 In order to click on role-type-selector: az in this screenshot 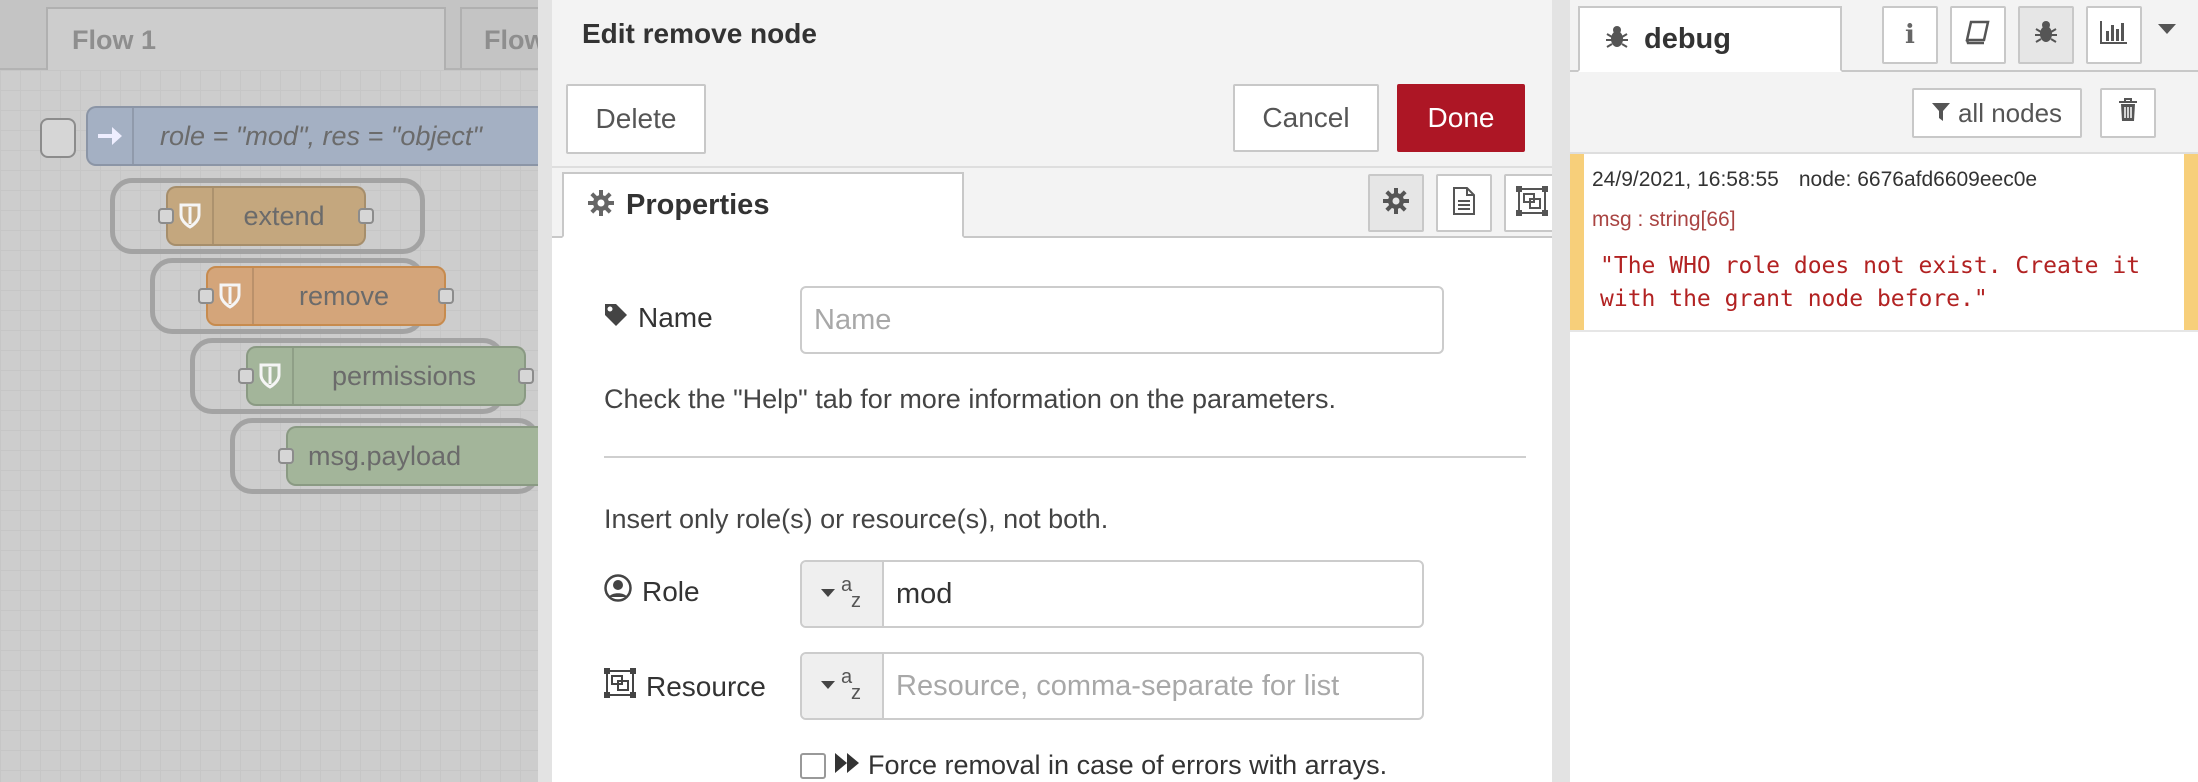, I will do `click(843, 594)`.